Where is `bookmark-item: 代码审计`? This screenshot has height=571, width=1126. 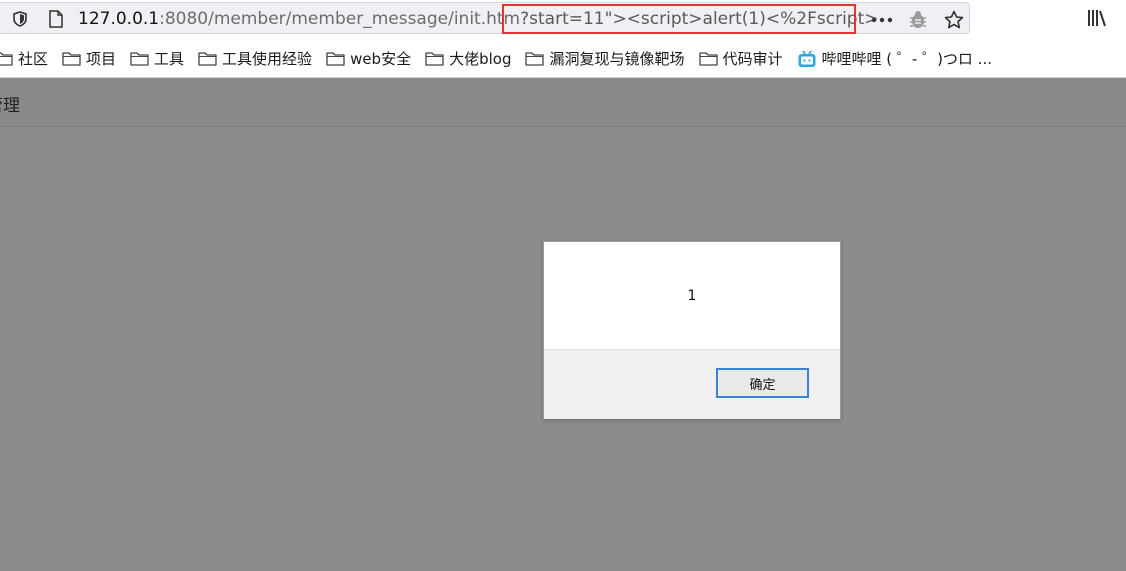 bookmark-item: 代码审计 is located at coordinates (742, 59).